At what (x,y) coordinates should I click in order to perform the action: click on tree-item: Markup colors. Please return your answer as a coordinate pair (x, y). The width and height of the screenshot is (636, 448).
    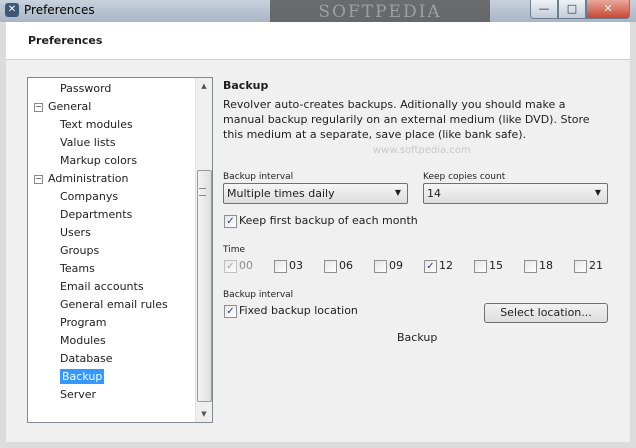
    Looking at the image, I should click on (98, 161).